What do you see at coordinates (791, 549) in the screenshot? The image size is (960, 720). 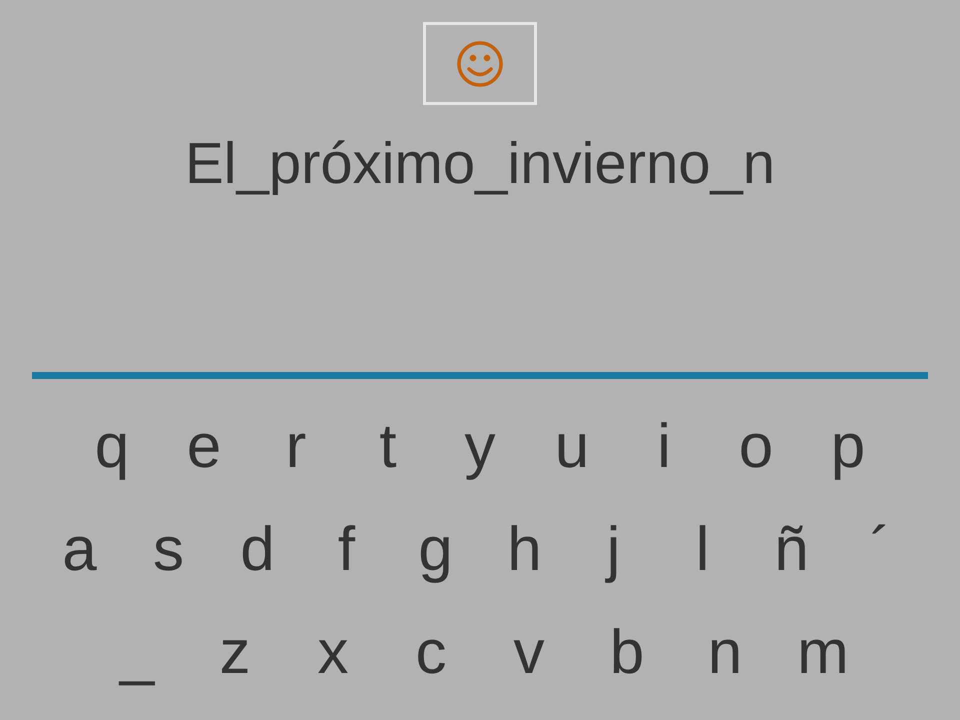 I see `letter-key: ñ` at bounding box center [791, 549].